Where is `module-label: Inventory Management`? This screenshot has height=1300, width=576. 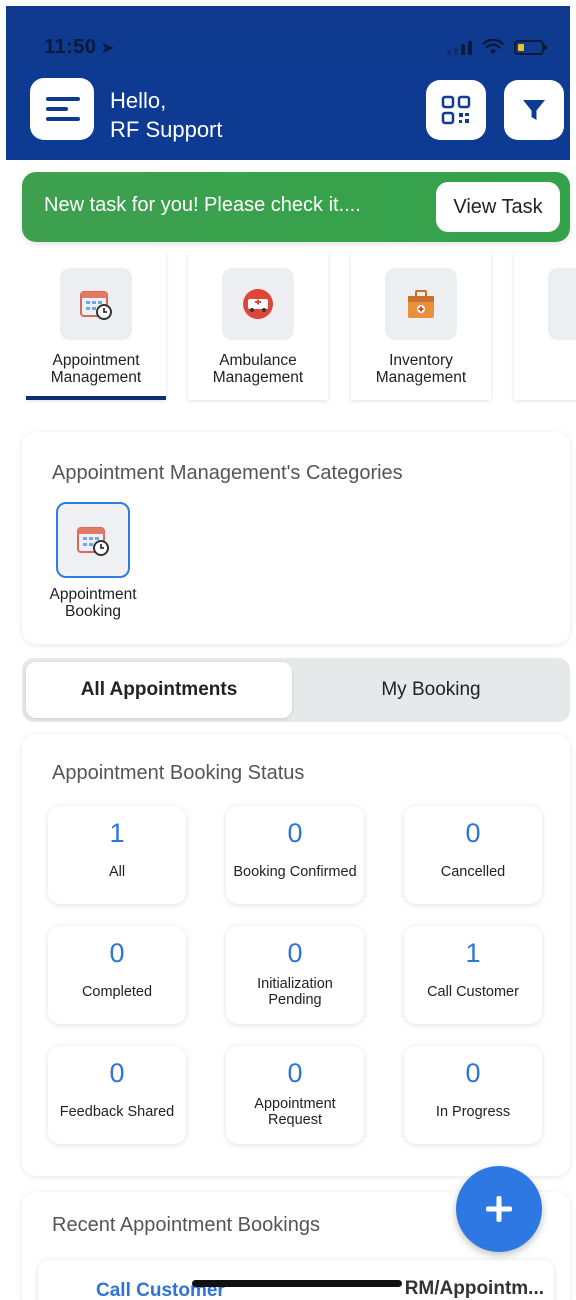 module-label: Inventory Management is located at coordinates (421, 369).